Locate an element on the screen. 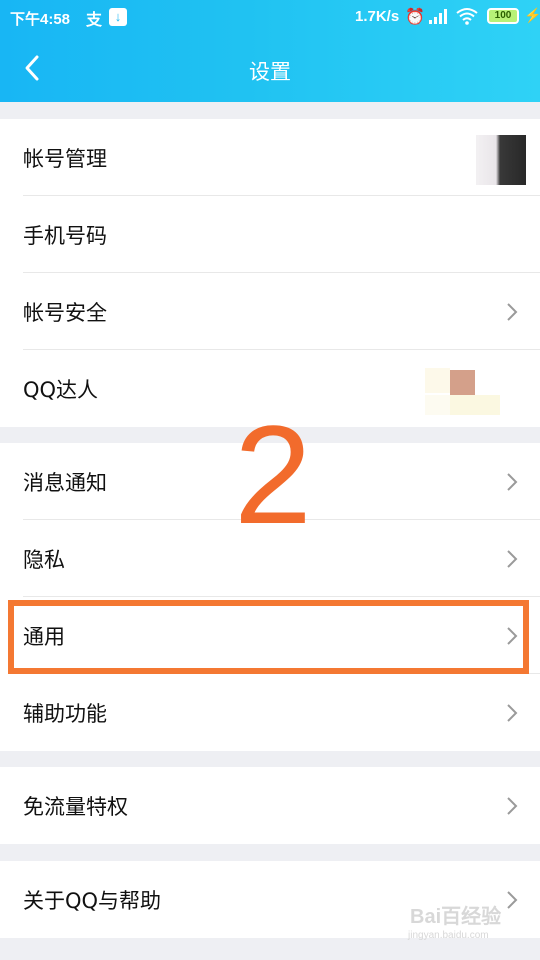  settings-item-label: QQ达人 is located at coordinates (61, 390).